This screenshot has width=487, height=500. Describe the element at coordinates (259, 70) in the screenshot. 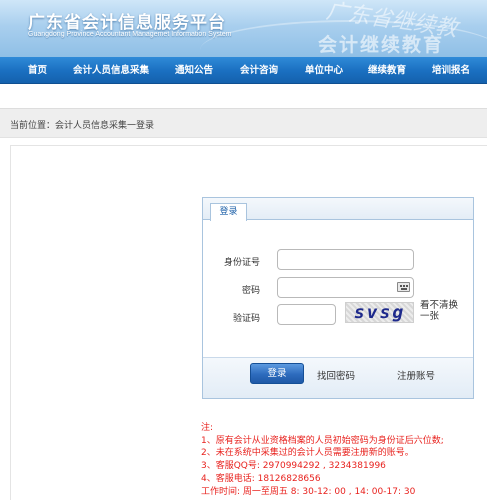

I see `nav-item-consulting: 会计咨询` at that location.